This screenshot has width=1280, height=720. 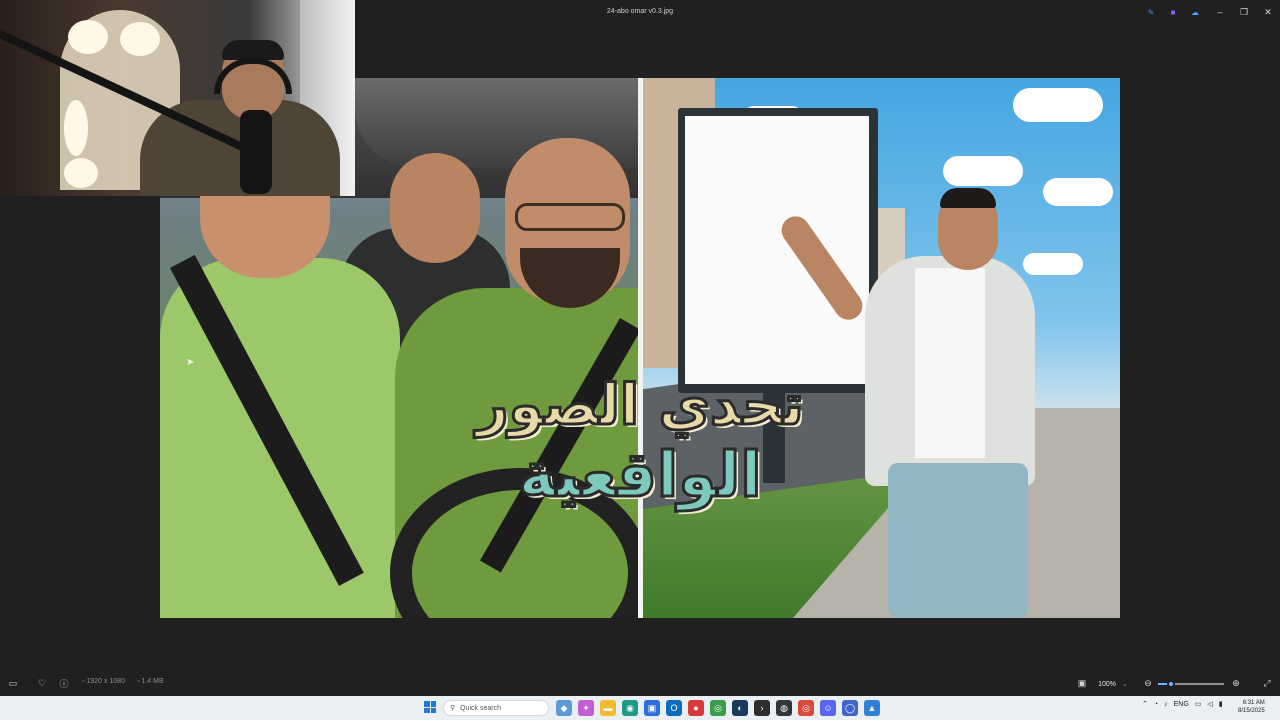 What do you see at coordinates (640, 405) in the screenshot?
I see `thumbnail-title-line1: تحدي الصور` at bounding box center [640, 405].